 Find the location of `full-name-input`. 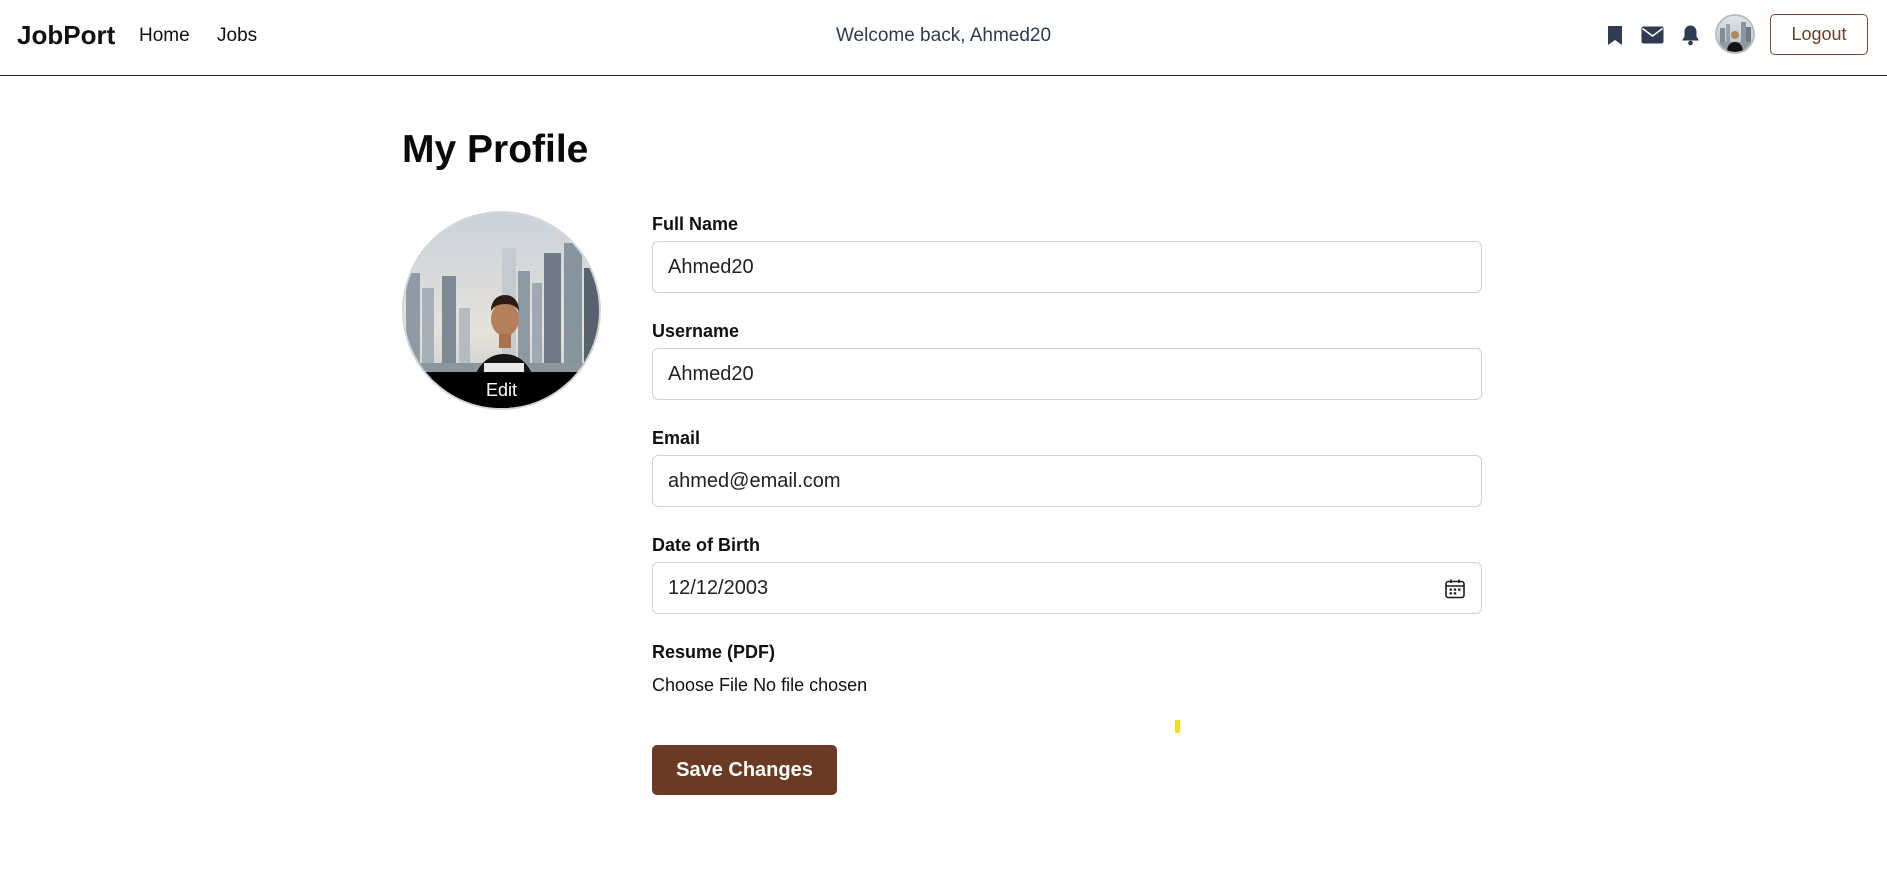

full-name-input is located at coordinates (1067, 267).